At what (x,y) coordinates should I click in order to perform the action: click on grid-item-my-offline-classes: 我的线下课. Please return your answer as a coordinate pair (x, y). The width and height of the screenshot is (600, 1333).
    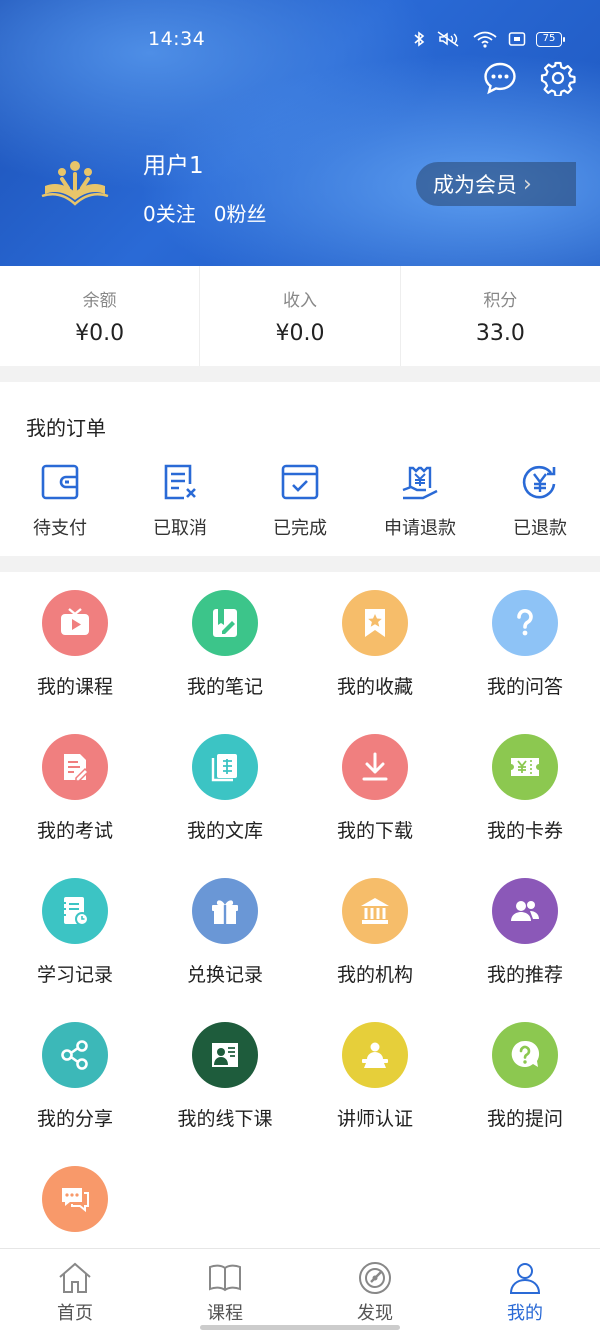
    Looking at the image, I should click on (225, 1076).